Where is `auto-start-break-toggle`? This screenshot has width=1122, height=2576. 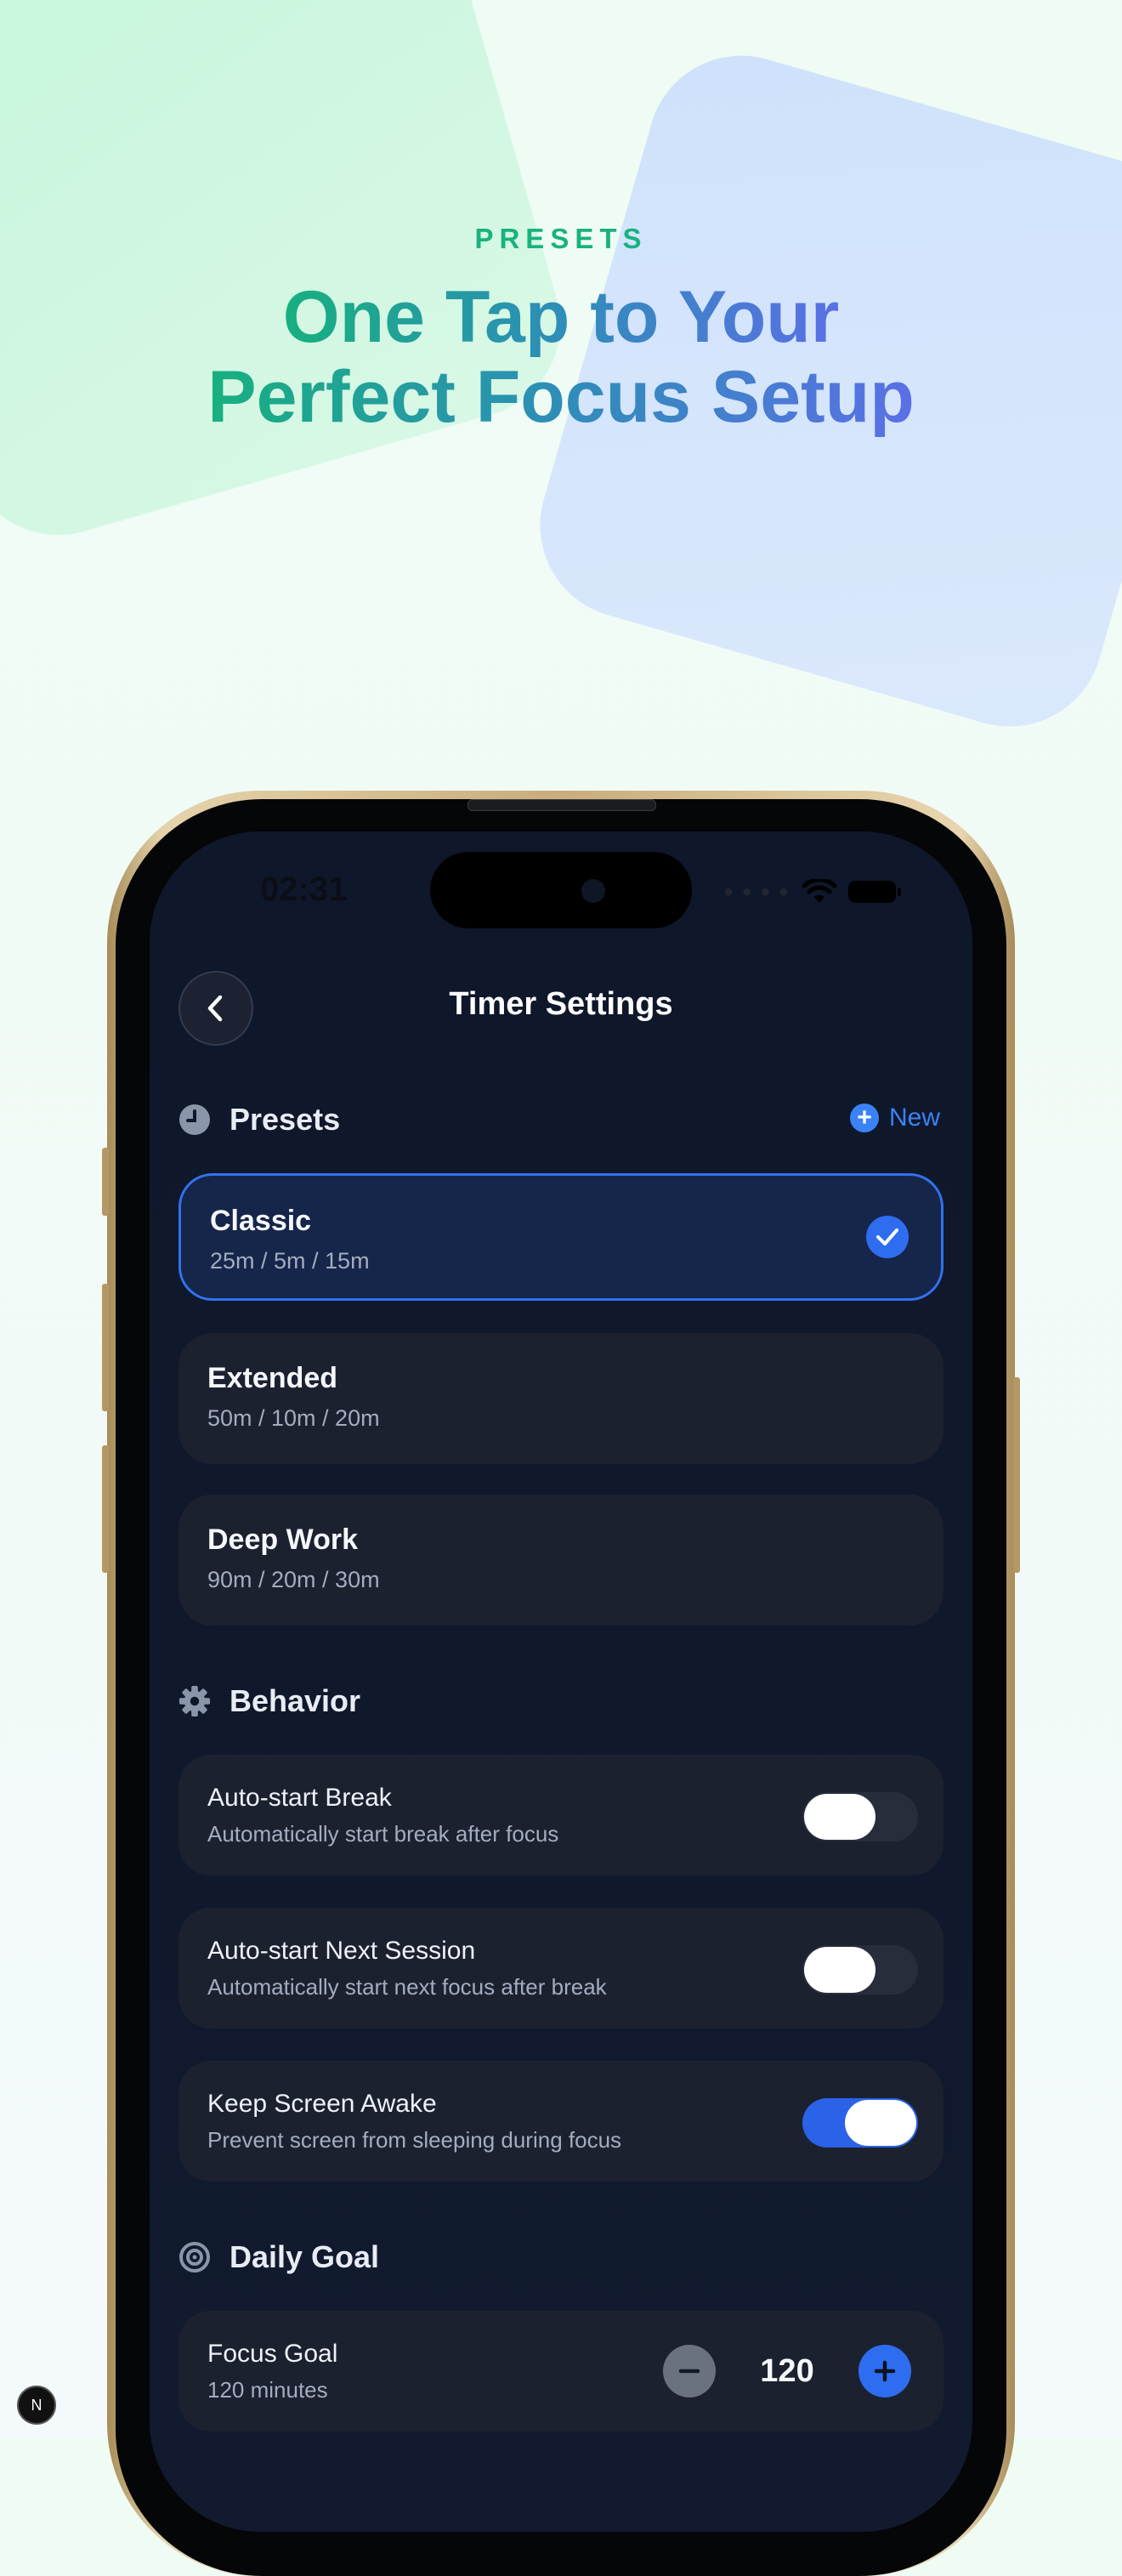
auto-start-break-toggle is located at coordinates (860, 1817).